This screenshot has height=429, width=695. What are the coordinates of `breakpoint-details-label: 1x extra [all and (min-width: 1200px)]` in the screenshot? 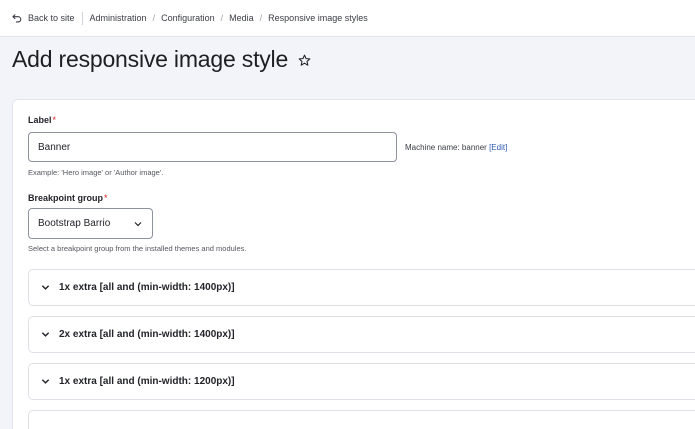 It's located at (147, 381).